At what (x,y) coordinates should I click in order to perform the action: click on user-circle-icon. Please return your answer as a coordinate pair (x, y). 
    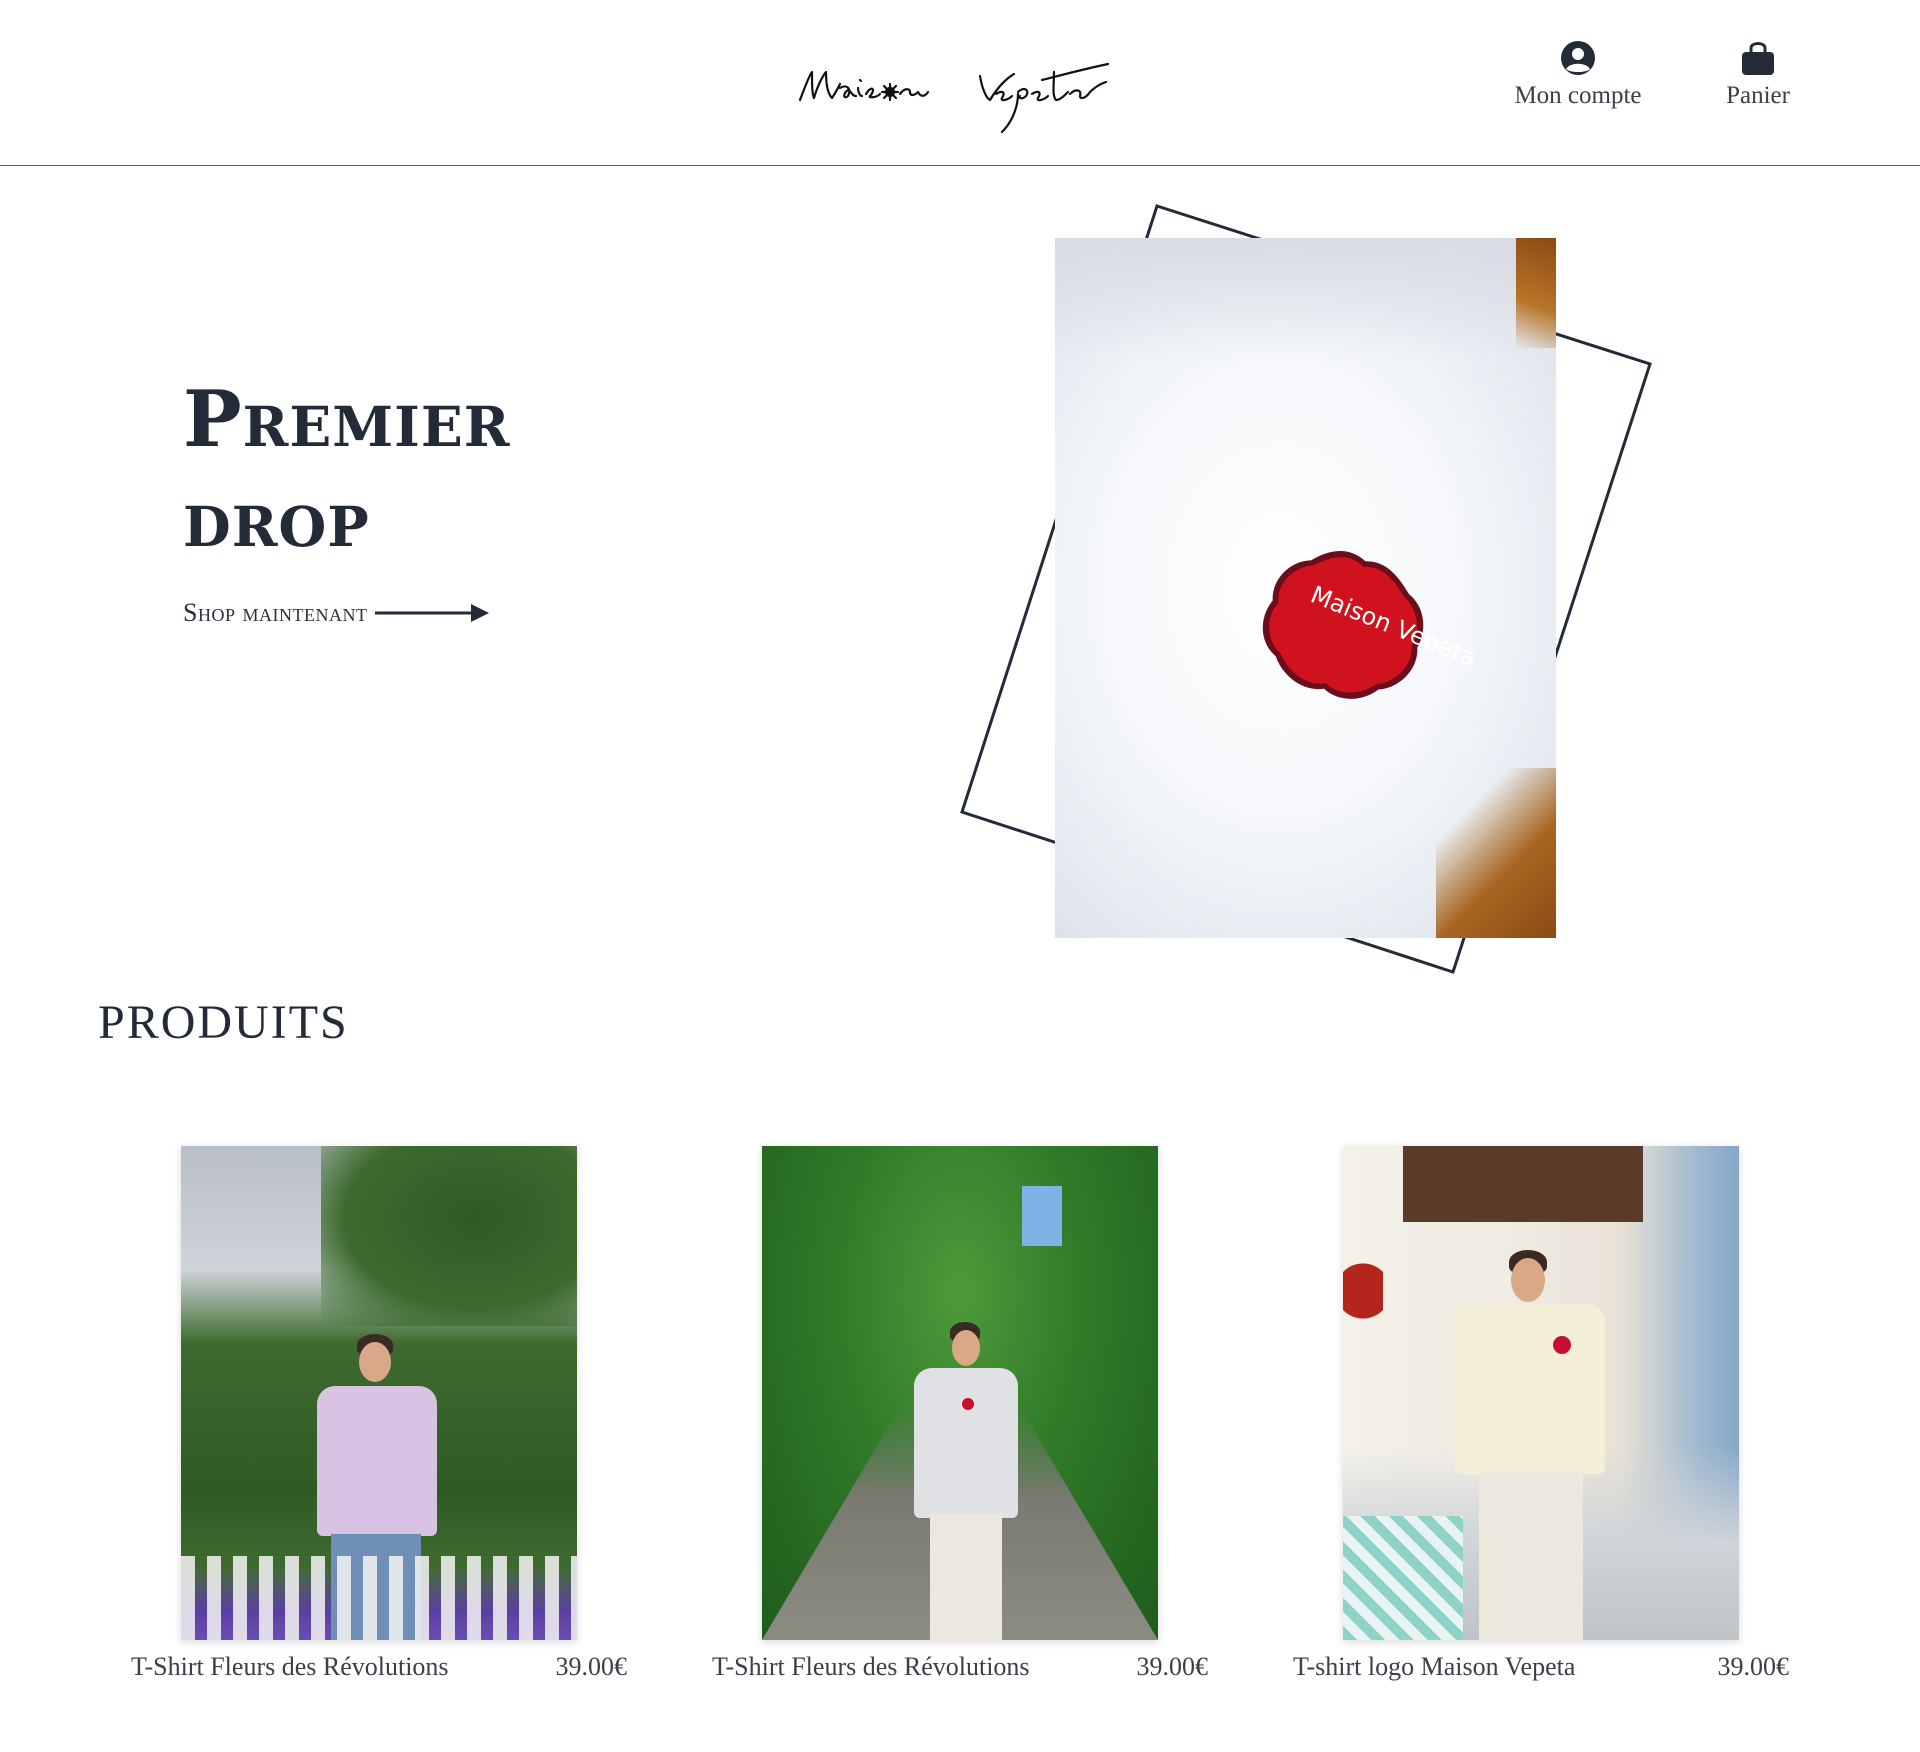
    Looking at the image, I should click on (1578, 58).